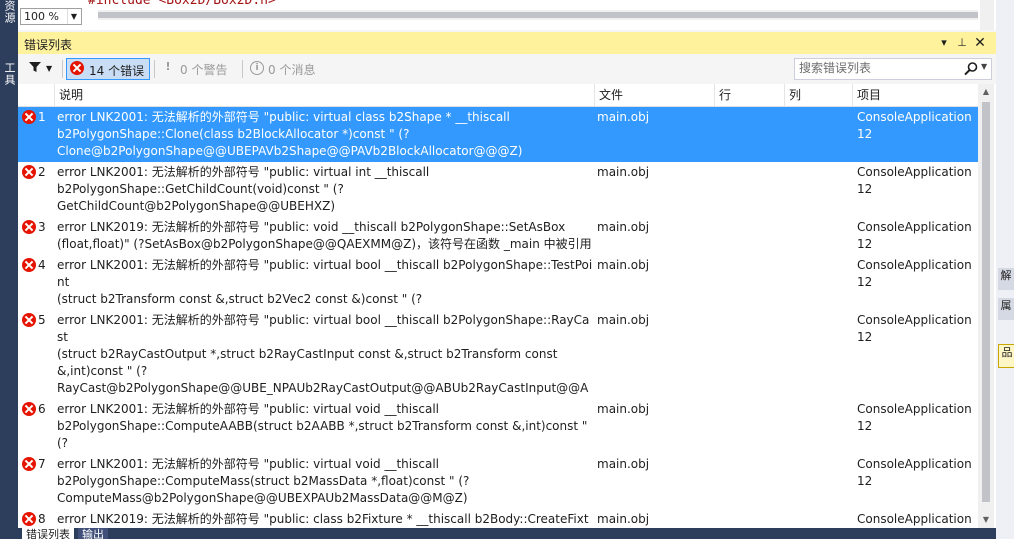 This screenshot has width=1014, height=539. I want to click on row-number: 1, so click(42, 117).